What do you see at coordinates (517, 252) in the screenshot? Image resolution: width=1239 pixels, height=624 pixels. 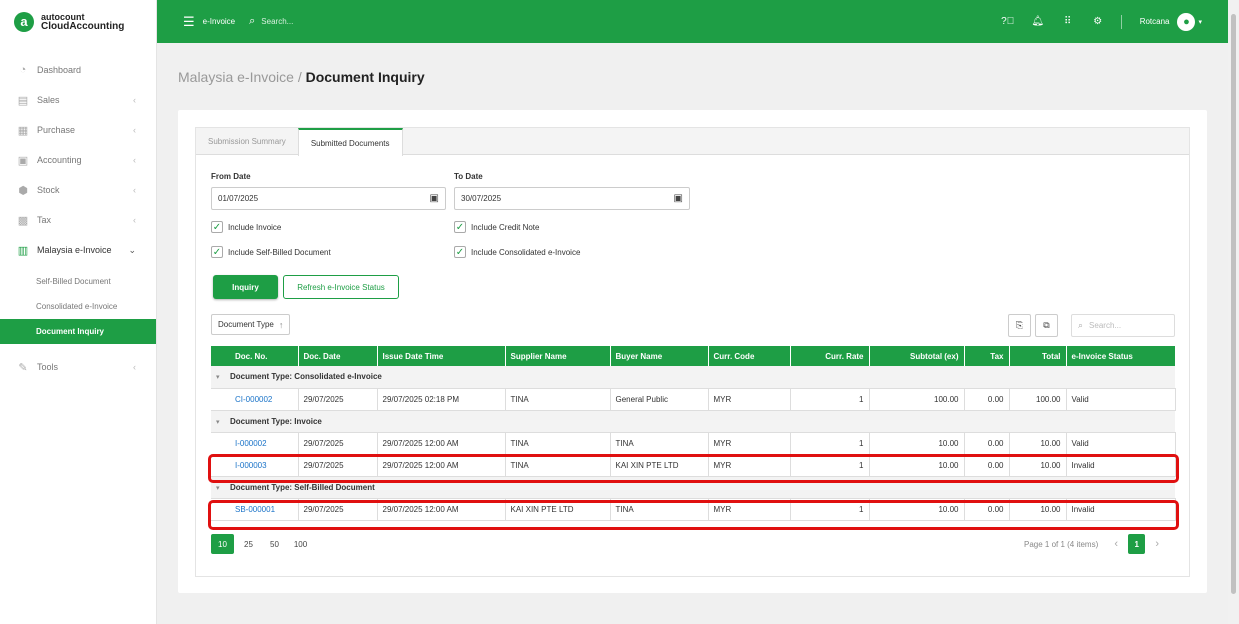 I see `include-consolidated-checkbox: ✓ Include Consolidated e-Invoice` at bounding box center [517, 252].